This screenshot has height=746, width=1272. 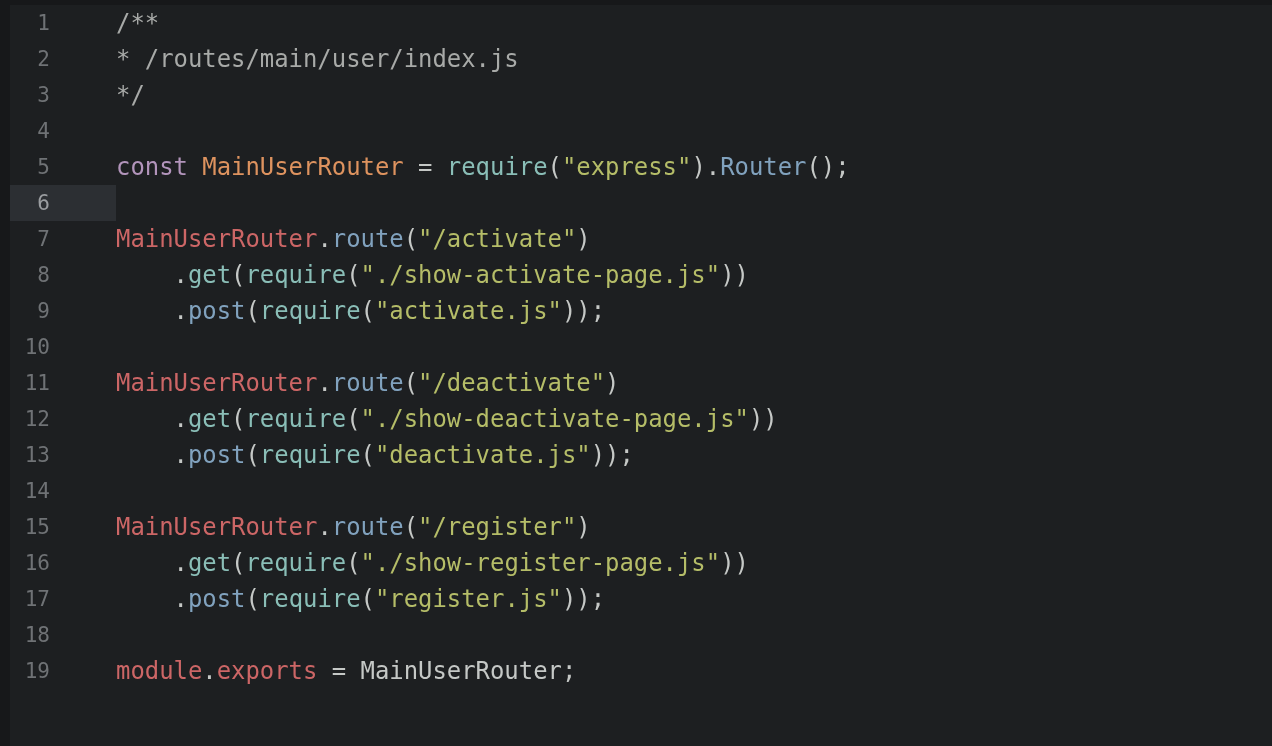 What do you see at coordinates (43, 95) in the screenshot?
I see `line-number: 3` at bounding box center [43, 95].